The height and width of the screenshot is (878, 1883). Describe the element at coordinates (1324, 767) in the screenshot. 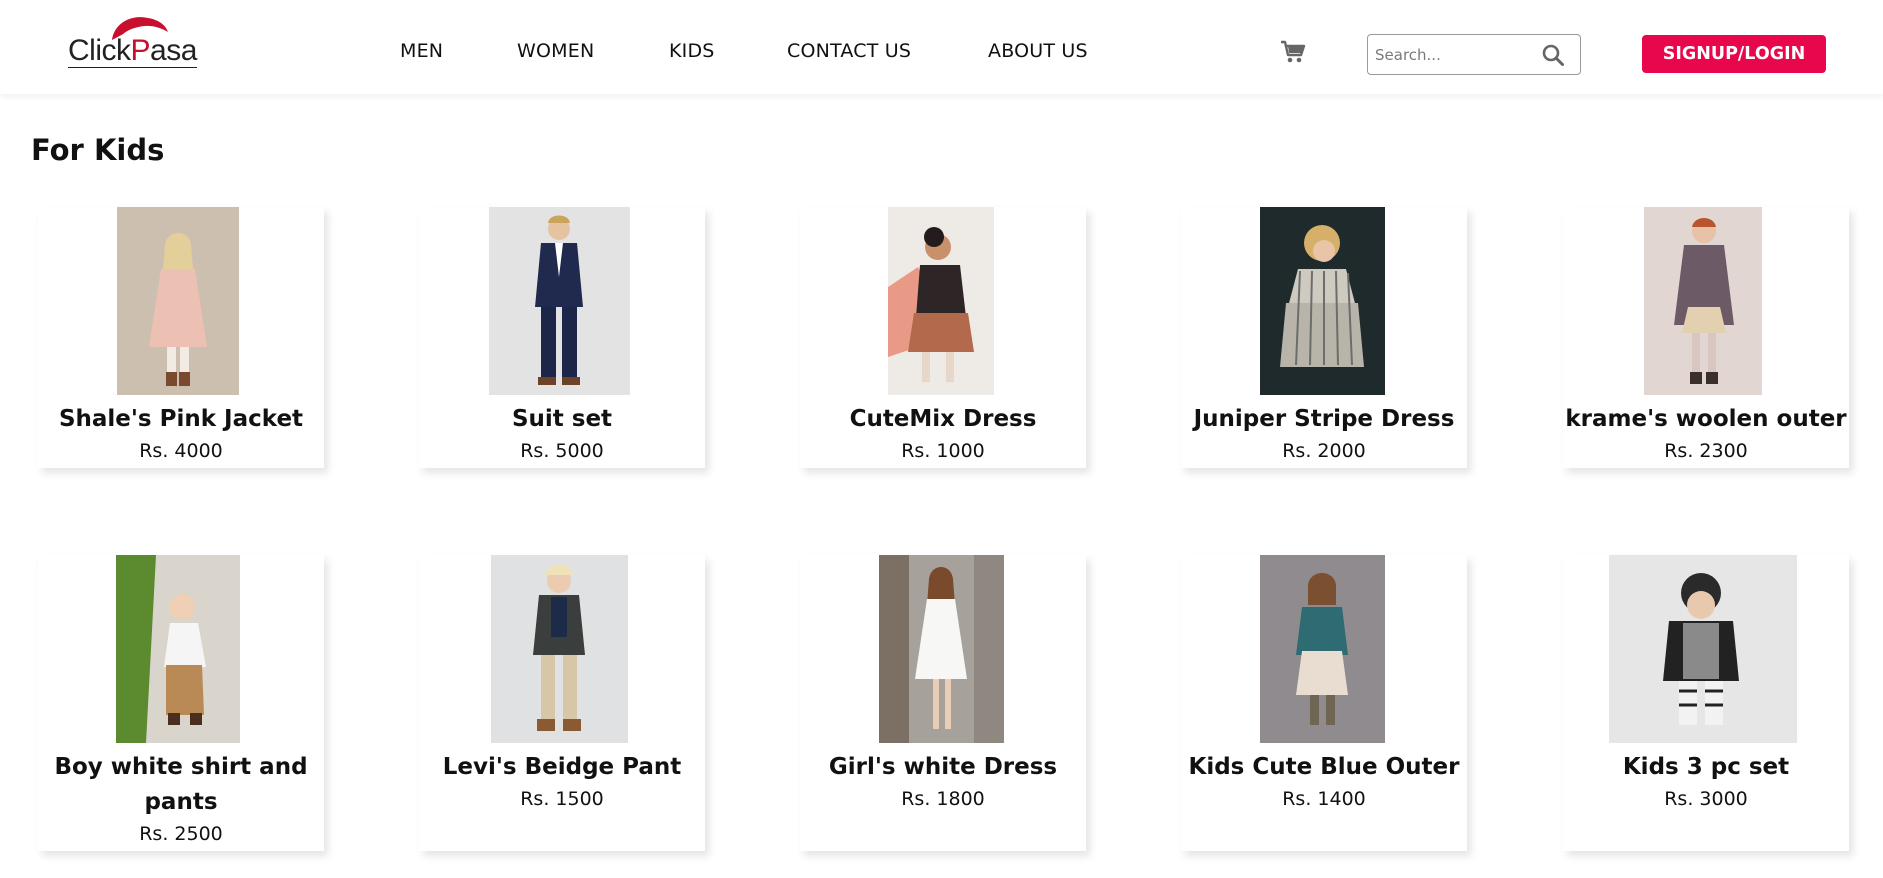

I see `product-name: Kids Cute Blue Outer` at that location.